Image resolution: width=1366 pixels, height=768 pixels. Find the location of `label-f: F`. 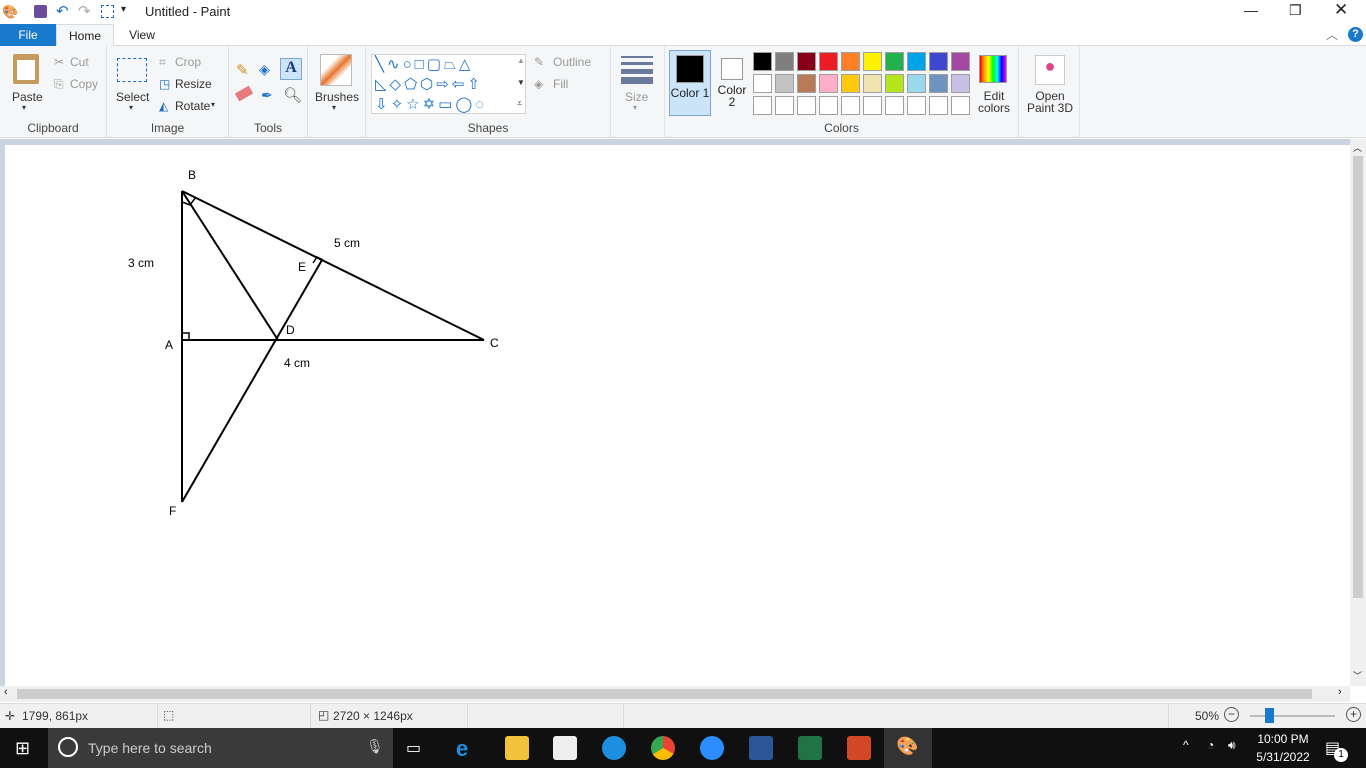

label-f: F is located at coordinates (172, 511).